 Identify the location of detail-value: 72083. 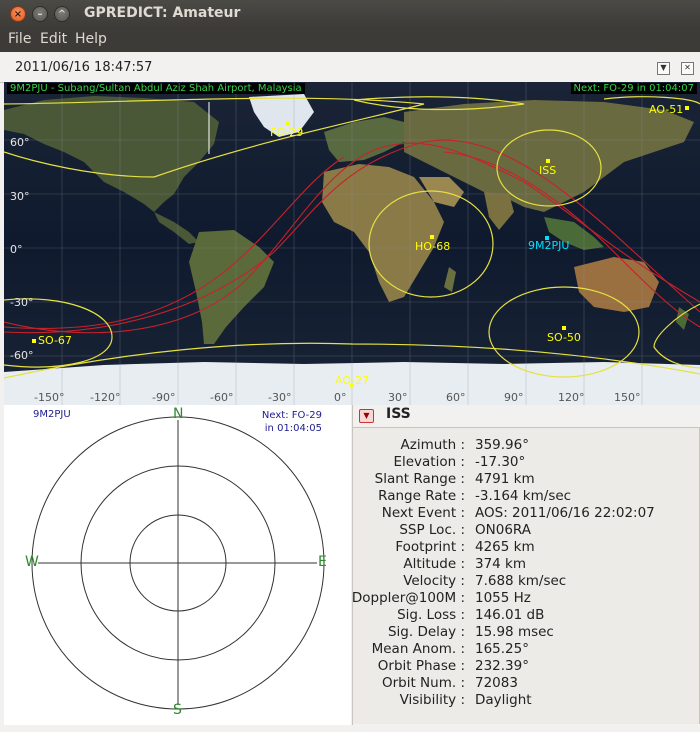
(496, 683).